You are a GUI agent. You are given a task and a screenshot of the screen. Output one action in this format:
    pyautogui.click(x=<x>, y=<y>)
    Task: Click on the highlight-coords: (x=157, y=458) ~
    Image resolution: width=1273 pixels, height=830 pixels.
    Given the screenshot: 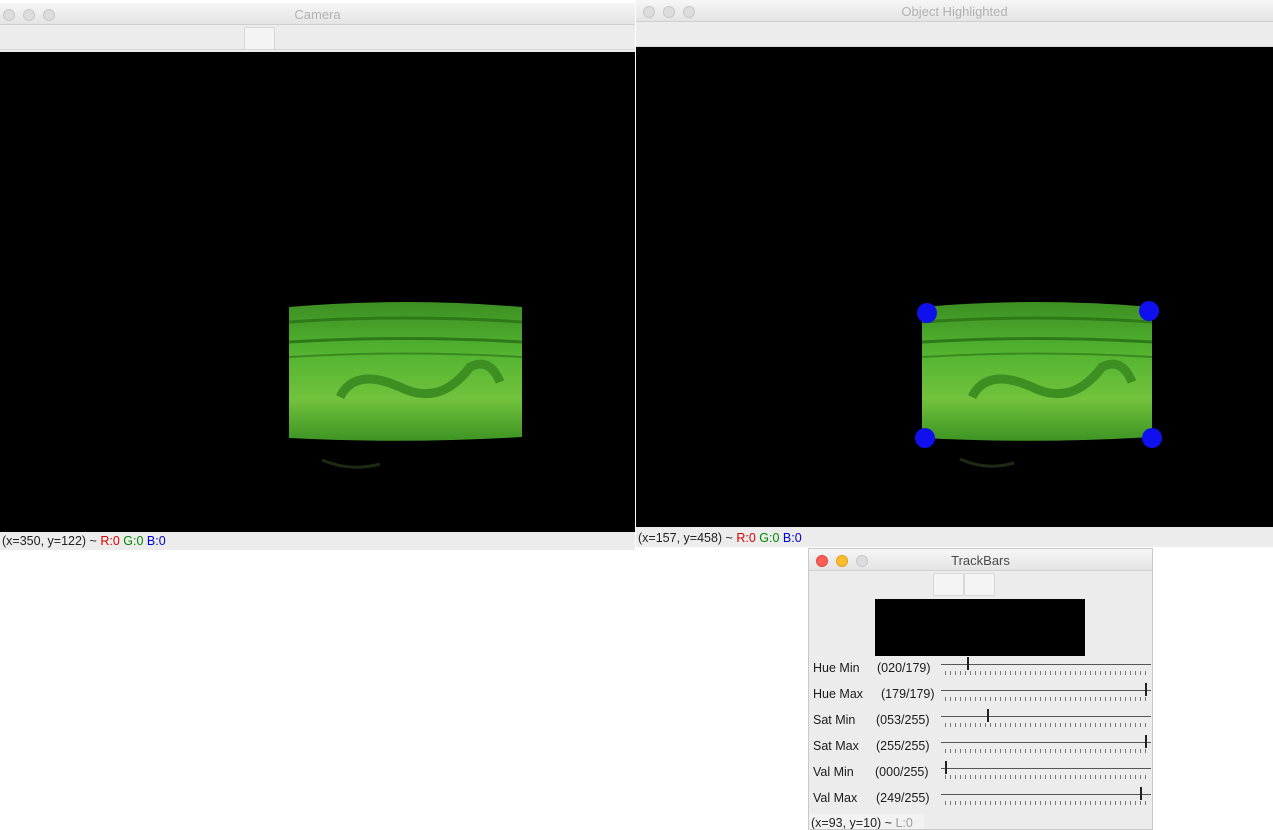 What is the action you would take?
    pyautogui.click(x=685, y=538)
    